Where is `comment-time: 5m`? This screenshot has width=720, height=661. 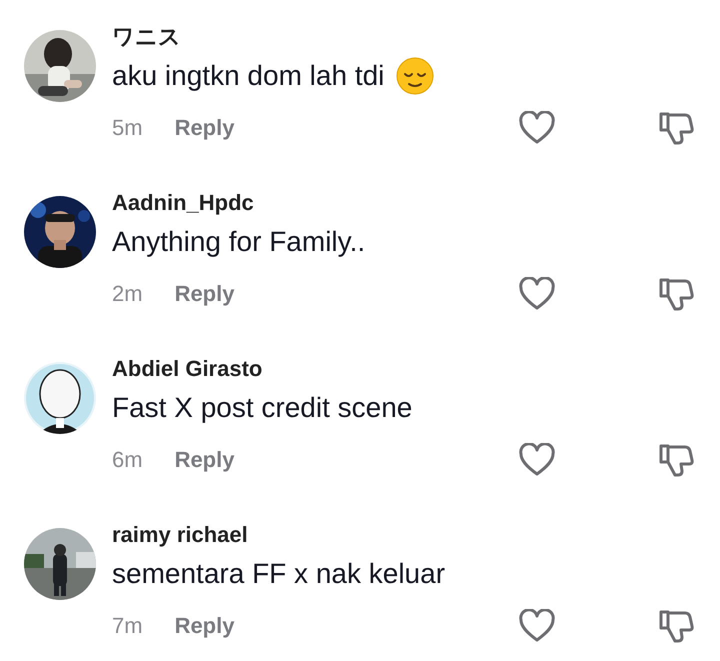
comment-time: 5m is located at coordinates (127, 128).